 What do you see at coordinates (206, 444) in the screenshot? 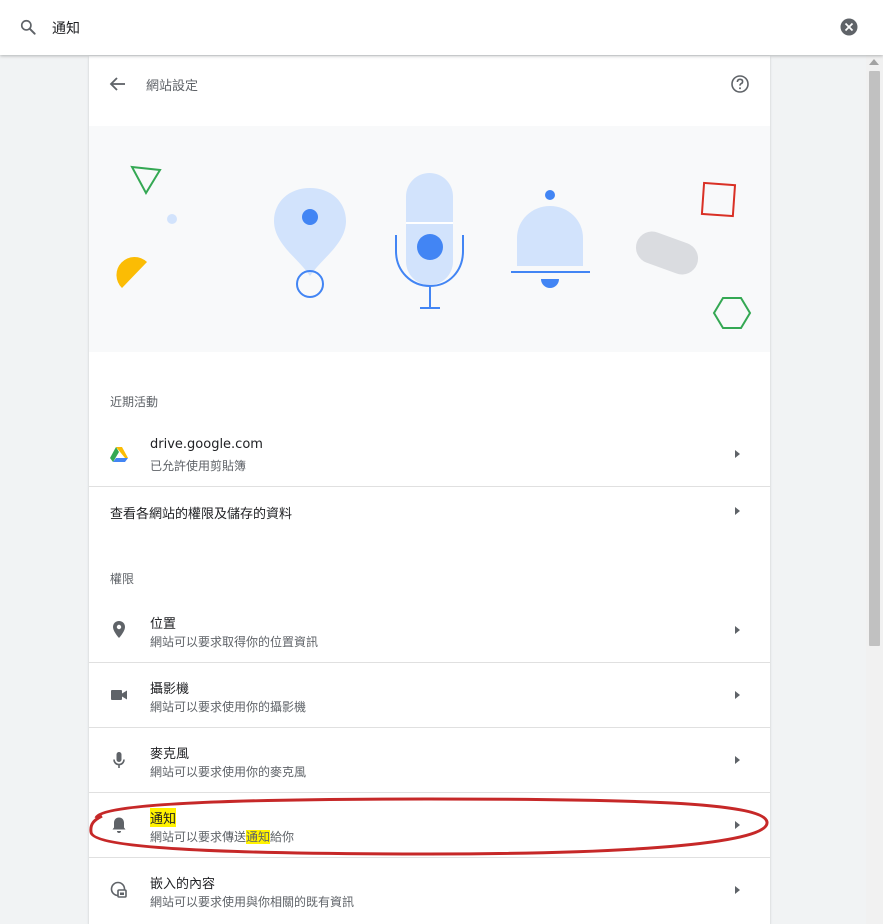
I see `recent-item-title: drive.google.com` at bounding box center [206, 444].